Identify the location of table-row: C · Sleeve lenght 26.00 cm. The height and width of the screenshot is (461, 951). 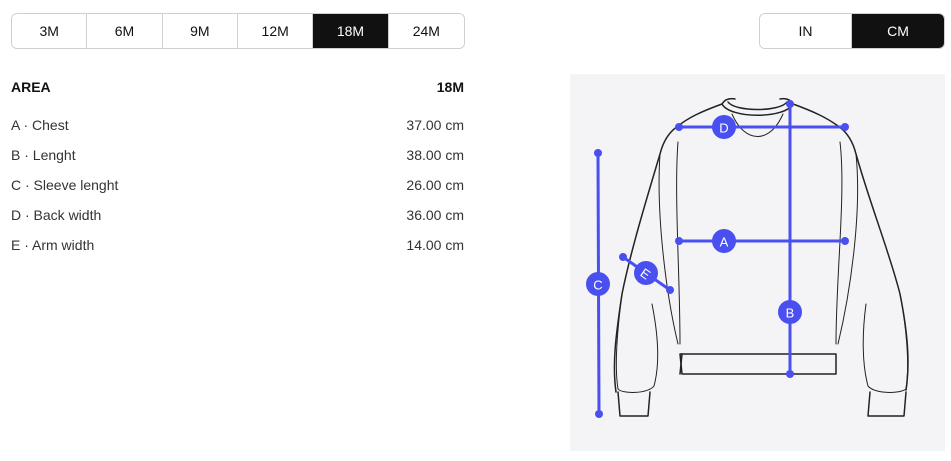
(237, 185).